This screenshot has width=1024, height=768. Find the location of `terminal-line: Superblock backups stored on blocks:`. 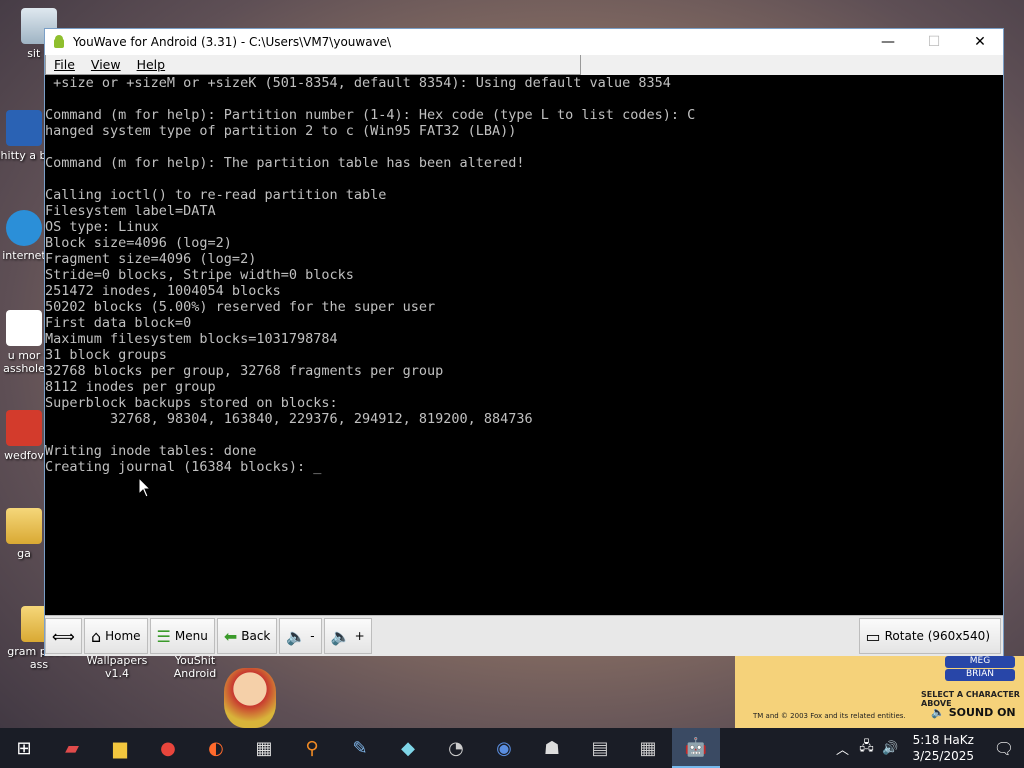

terminal-line: Superblock backups stored on blocks: is located at coordinates (191, 403).